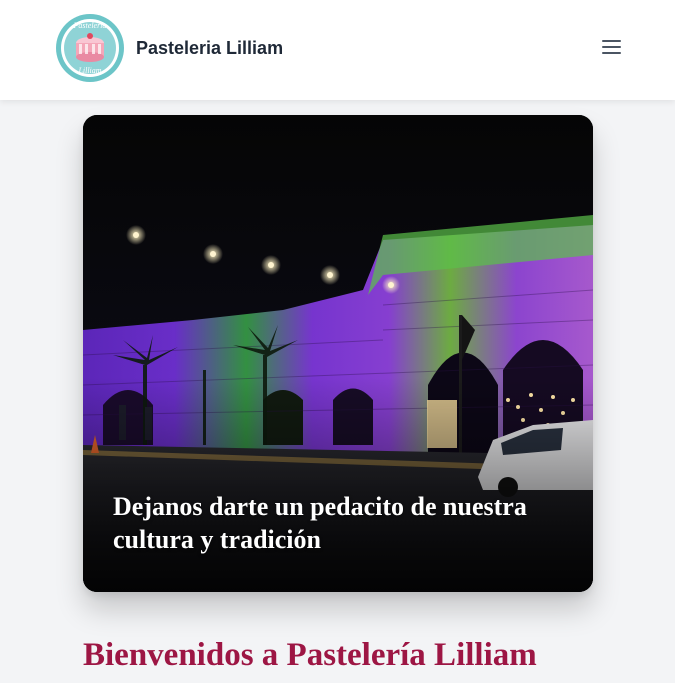  I want to click on site-header: Pastelería Lilliam Pasteleria Lilliam, so click(337, 50).